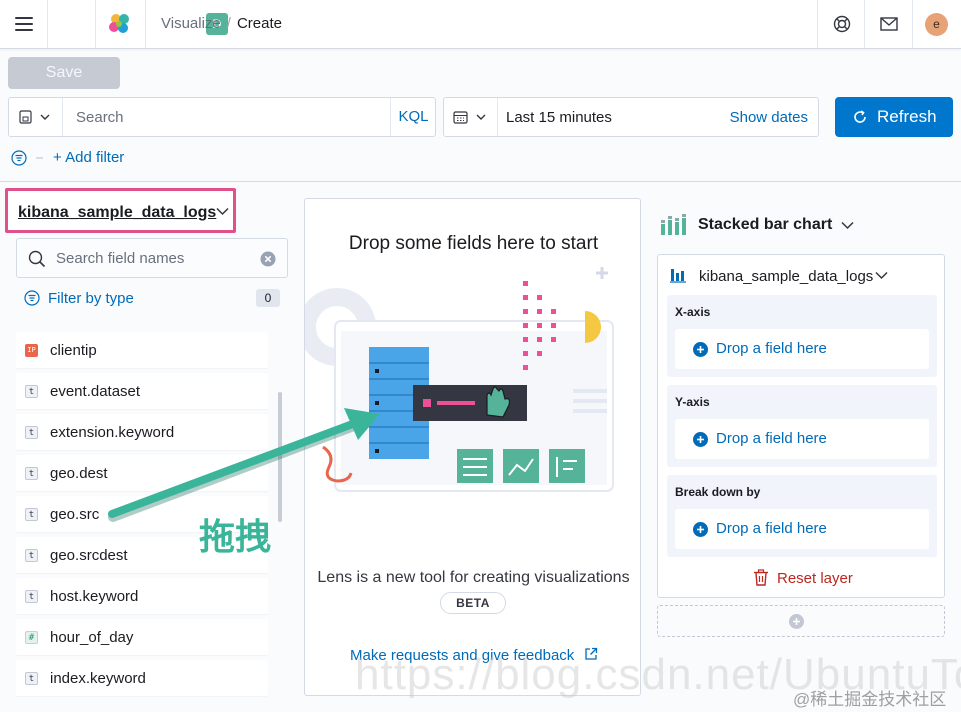  I want to click on breadcrumb-create: Create, so click(259, 23).